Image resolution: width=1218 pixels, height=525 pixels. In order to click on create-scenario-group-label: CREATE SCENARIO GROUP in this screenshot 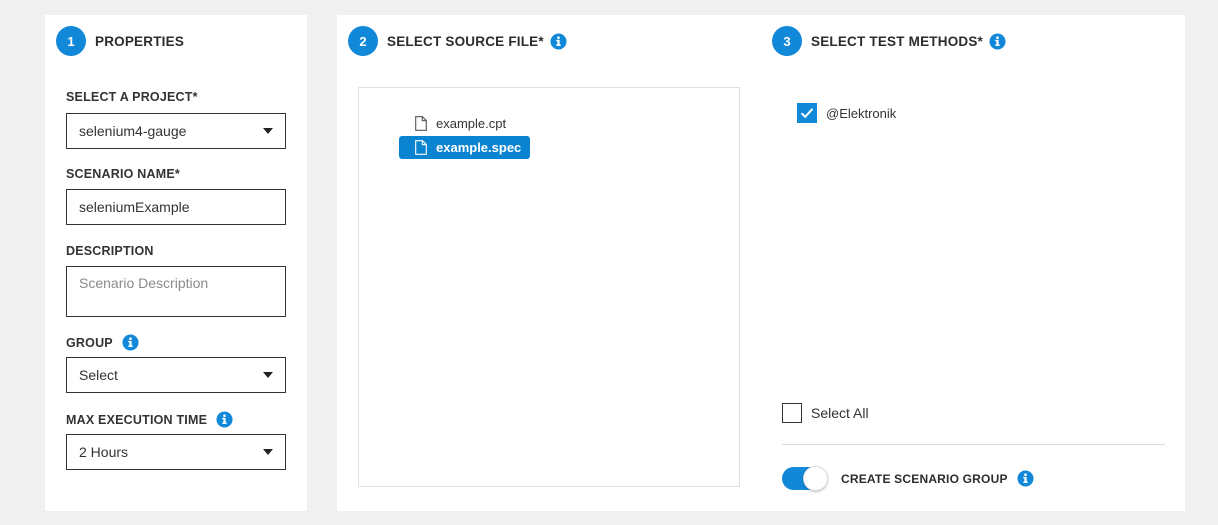, I will do `click(924, 478)`.